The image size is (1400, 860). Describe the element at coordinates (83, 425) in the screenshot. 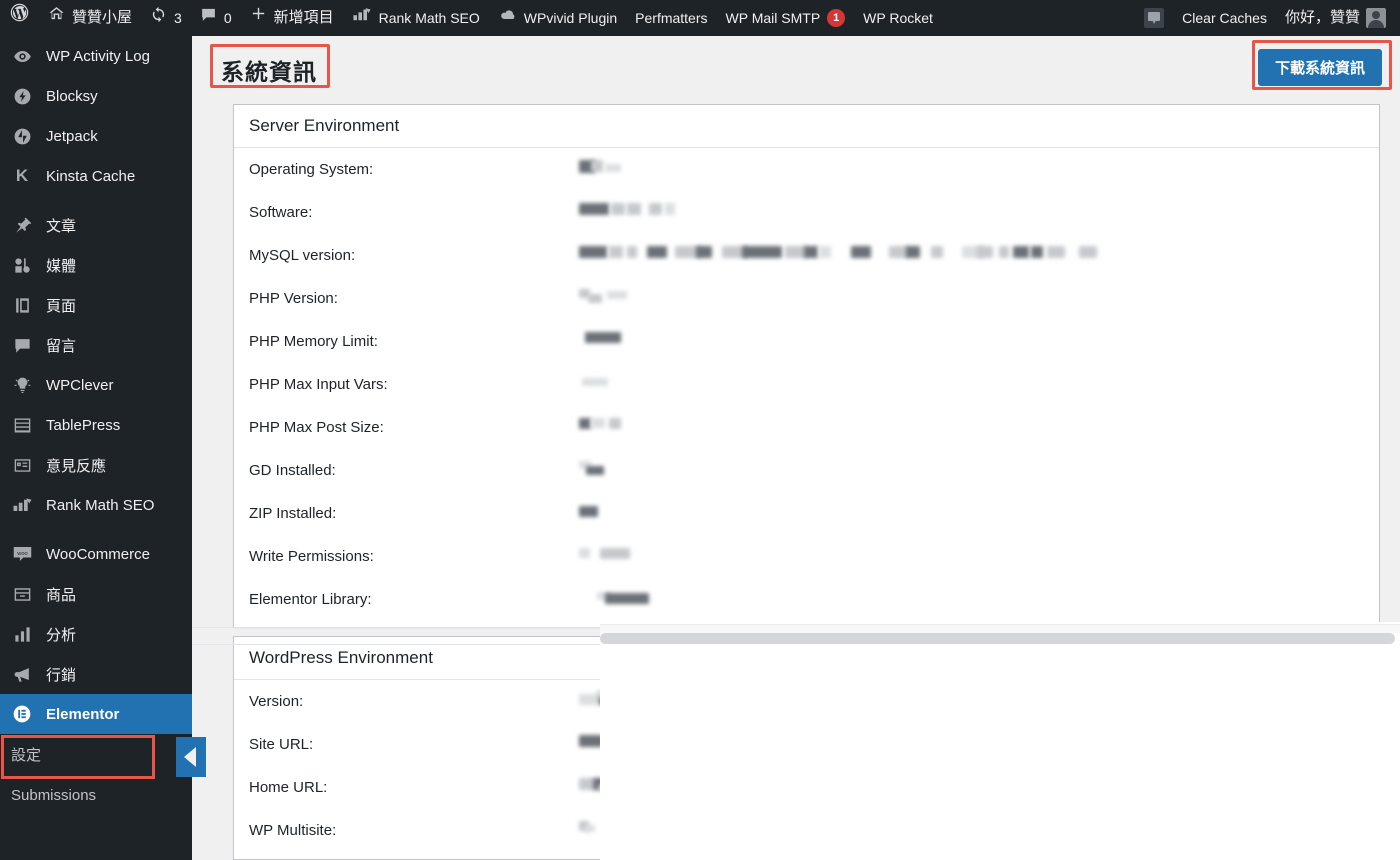

I see `sidebar-label: TablePress` at that location.